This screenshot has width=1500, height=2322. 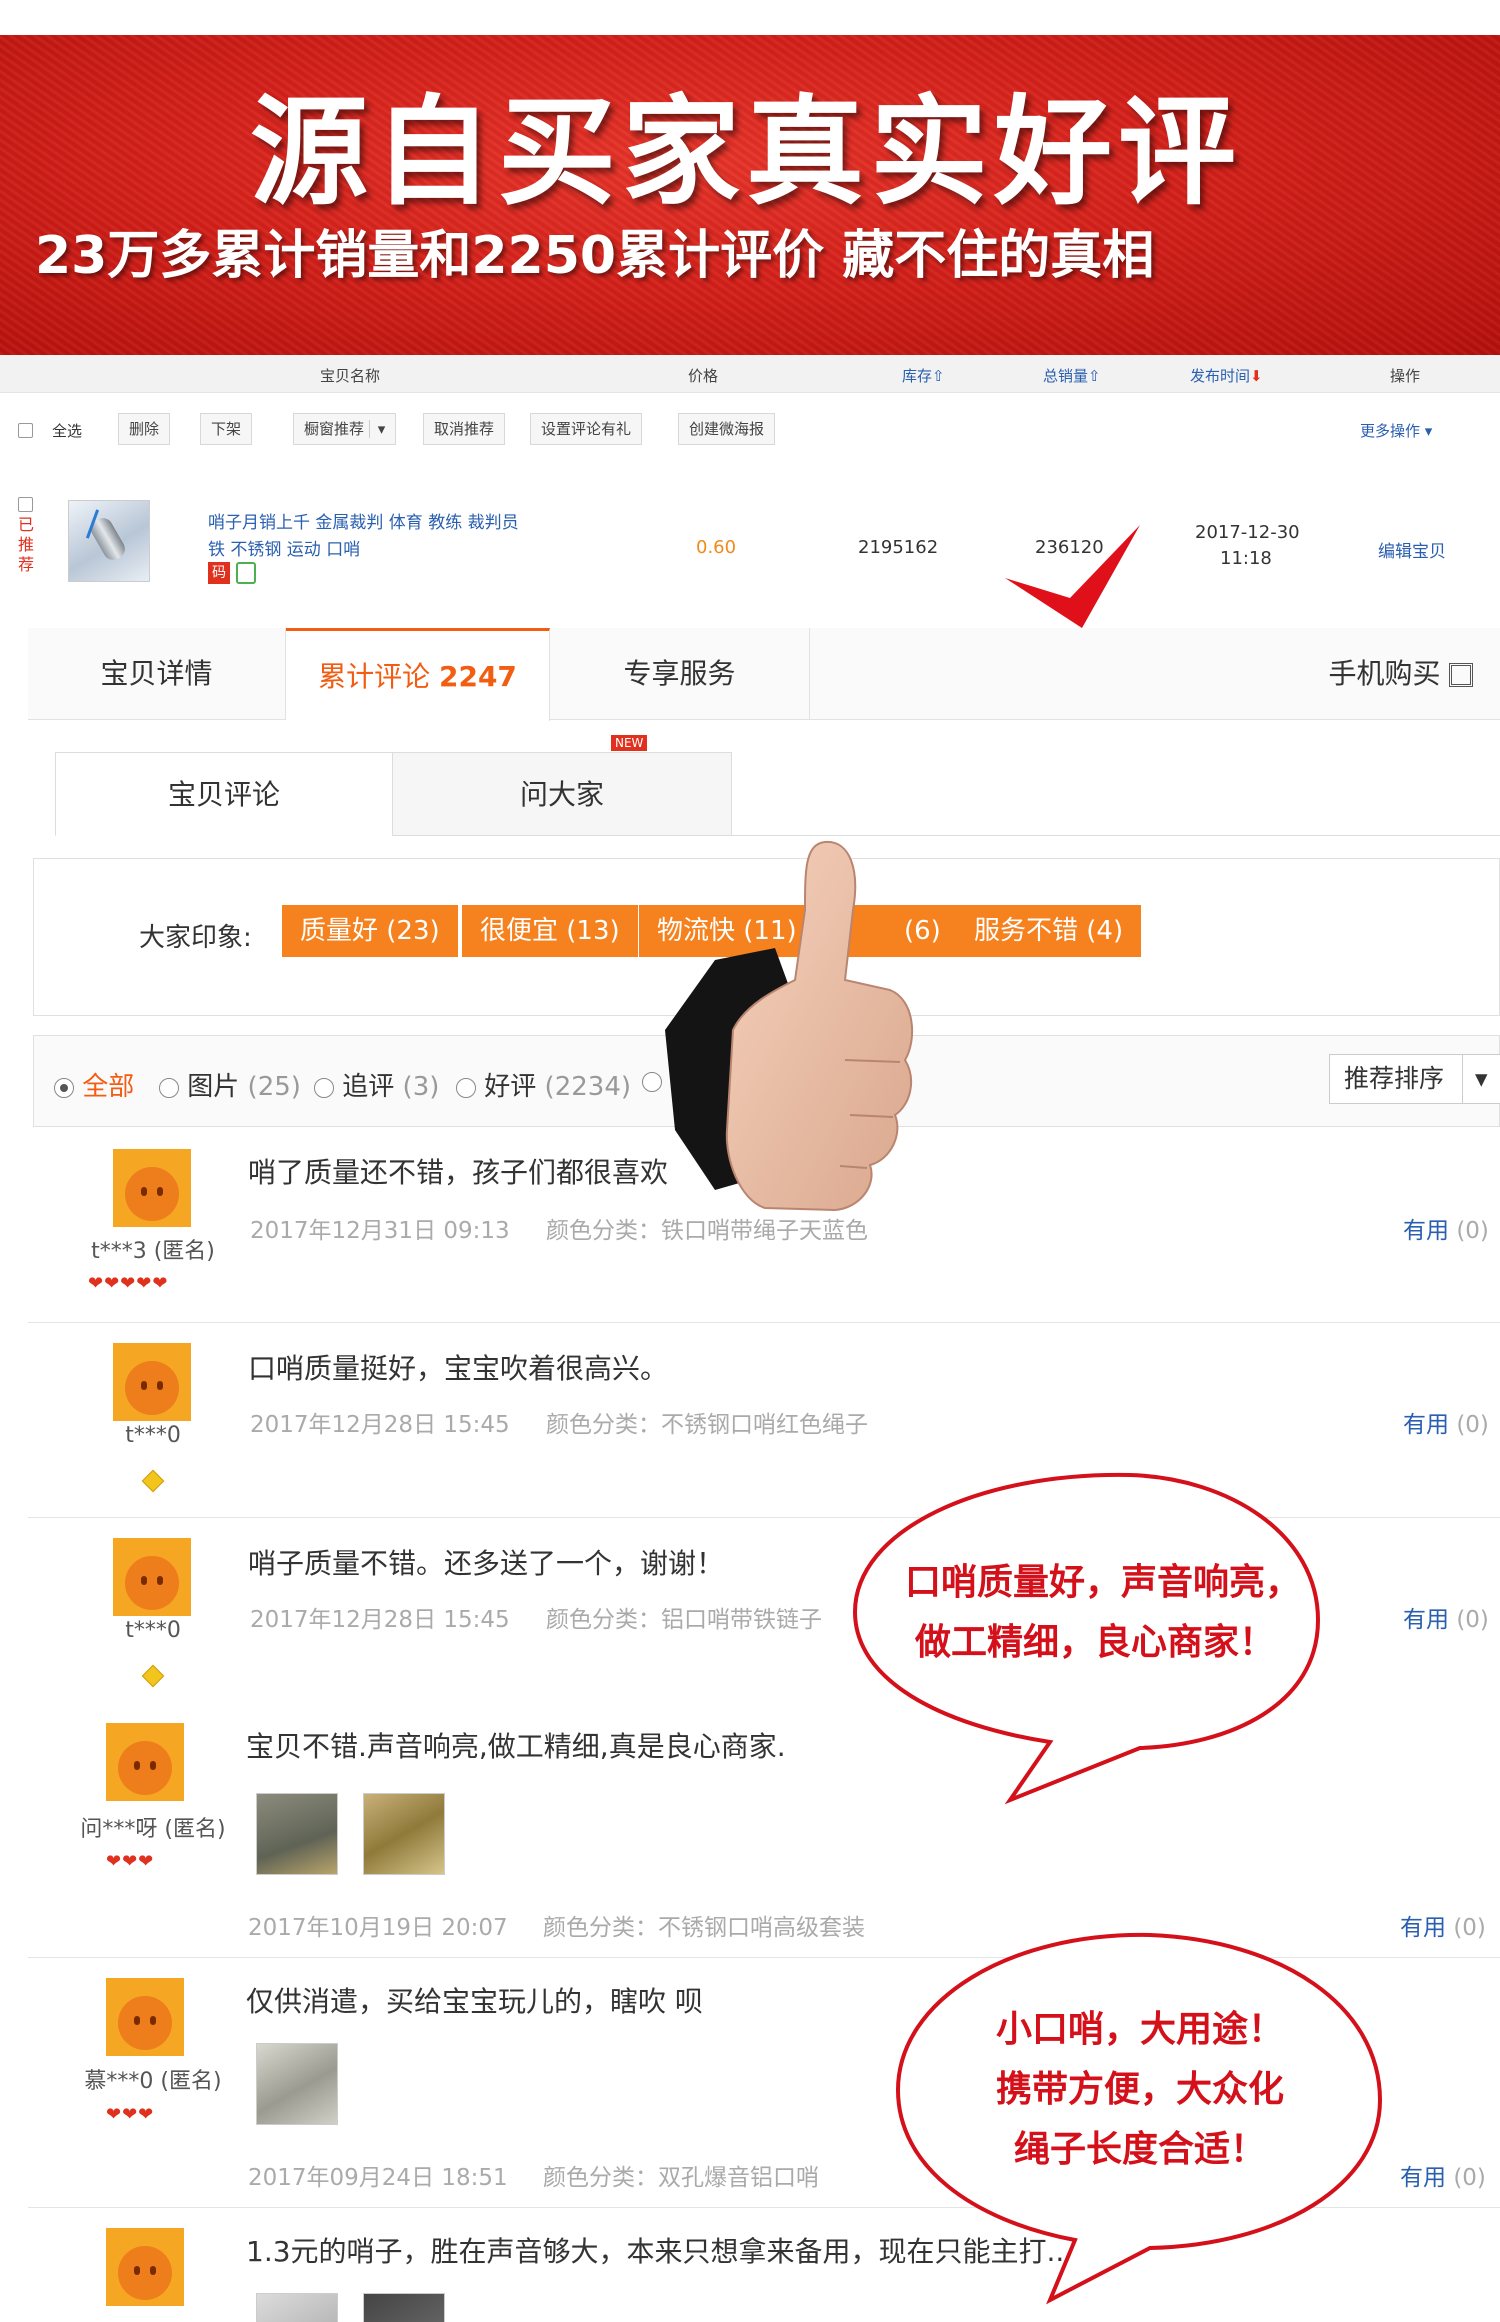 I want to click on tab-details: 宝贝详情, so click(x=157, y=674).